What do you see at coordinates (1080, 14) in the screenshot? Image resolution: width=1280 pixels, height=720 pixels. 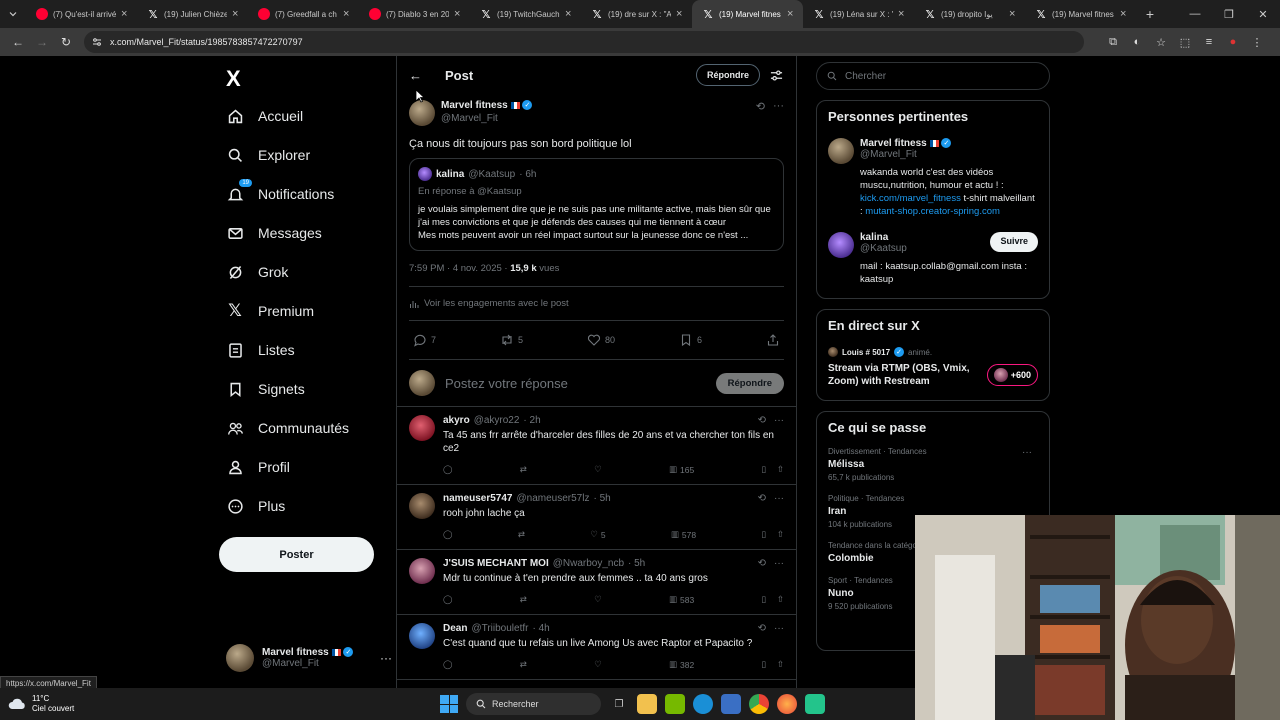 I see `browser-tab: 𝕏 (19) Marvel fitnes ×` at bounding box center [1080, 14].